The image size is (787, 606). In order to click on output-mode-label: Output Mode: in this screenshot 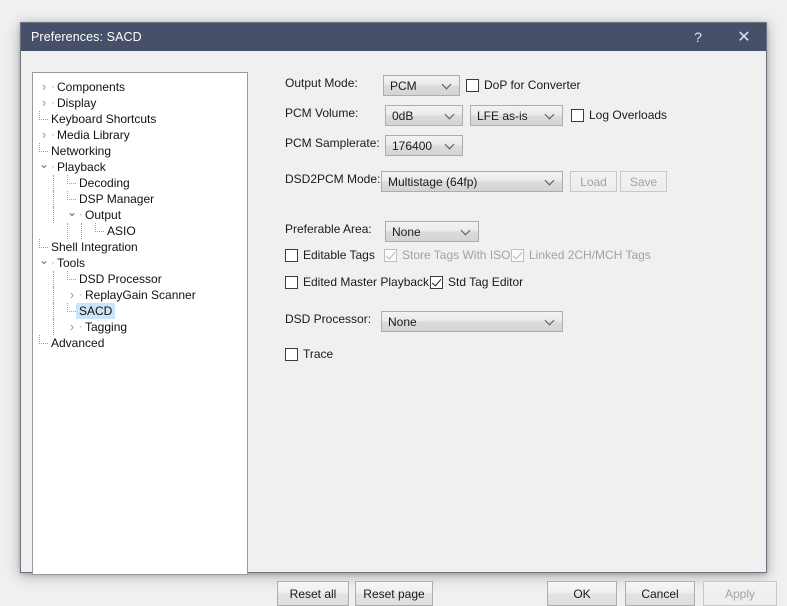, I will do `click(321, 83)`.